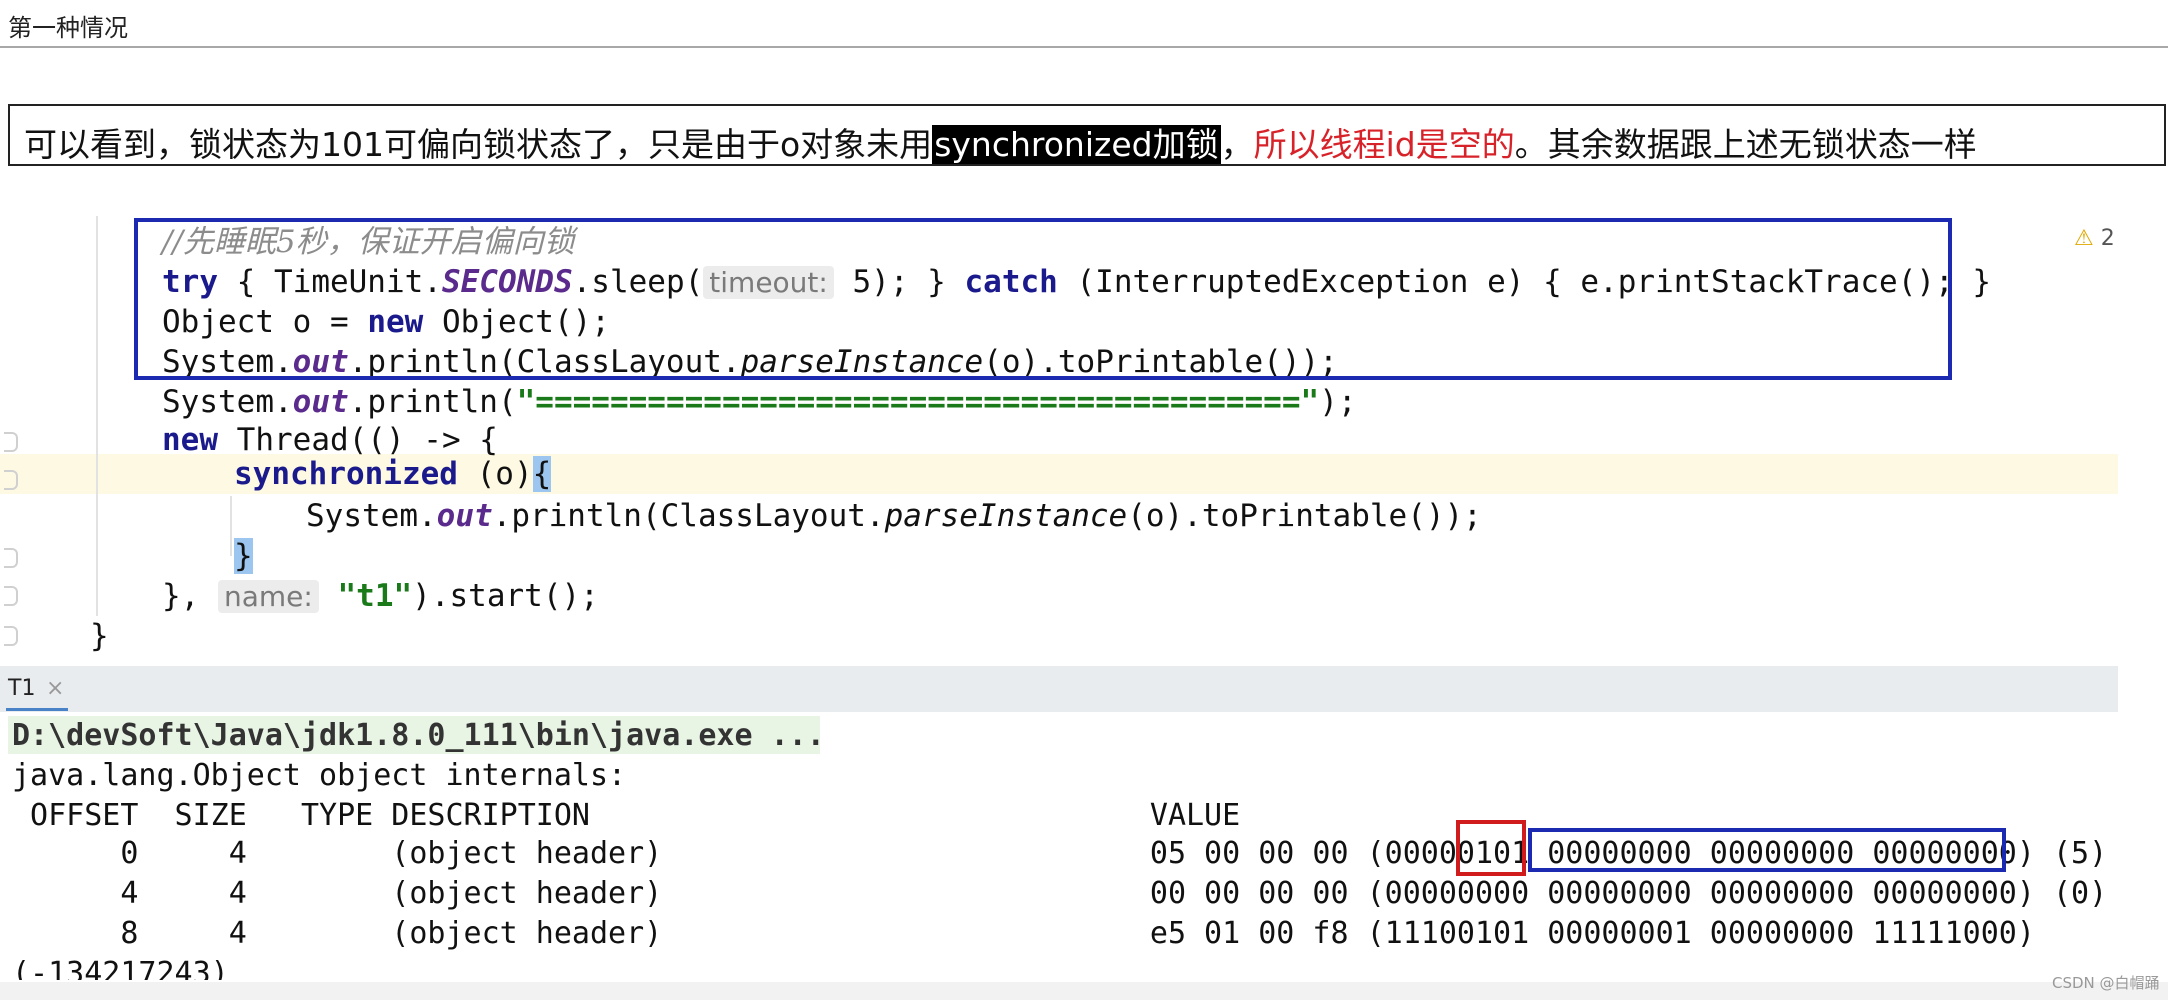 The height and width of the screenshot is (1000, 2168). I want to click on active-tab-indicator, so click(37, 709).